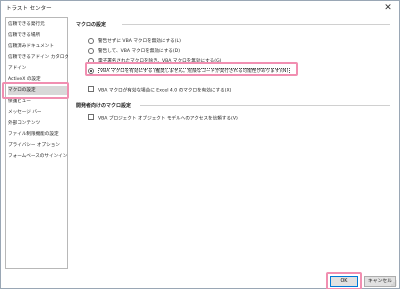  Describe the element at coordinates (38, 68) in the screenshot. I see `sidebar-item-addins: アドイン` at that location.